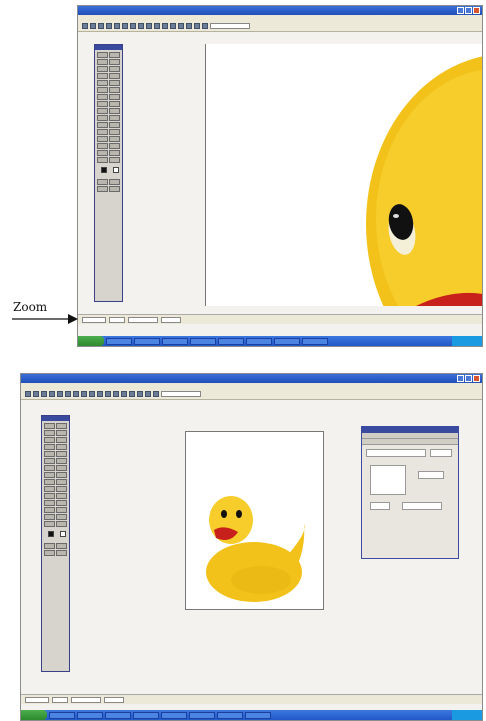 The height and width of the screenshot is (721, 486). I want to click on slice-tool-icon, so click(61, 440).